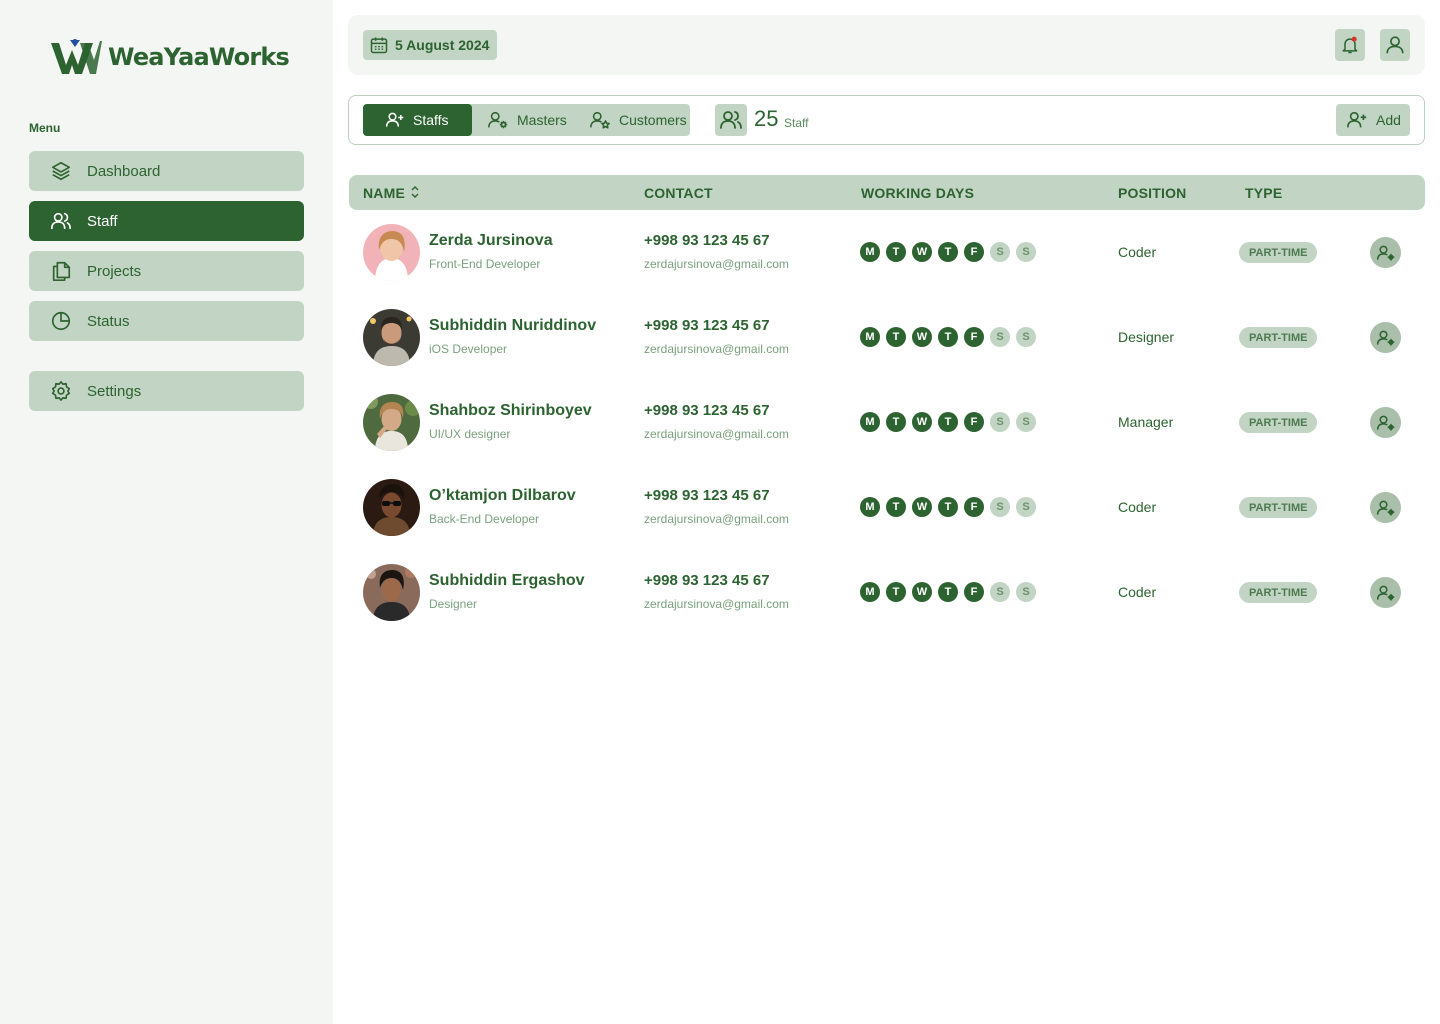 The width and height of the screenshot is (1440, 1024). I want to click on brand-logo: WeaYaaWorks, so click(170, 57).